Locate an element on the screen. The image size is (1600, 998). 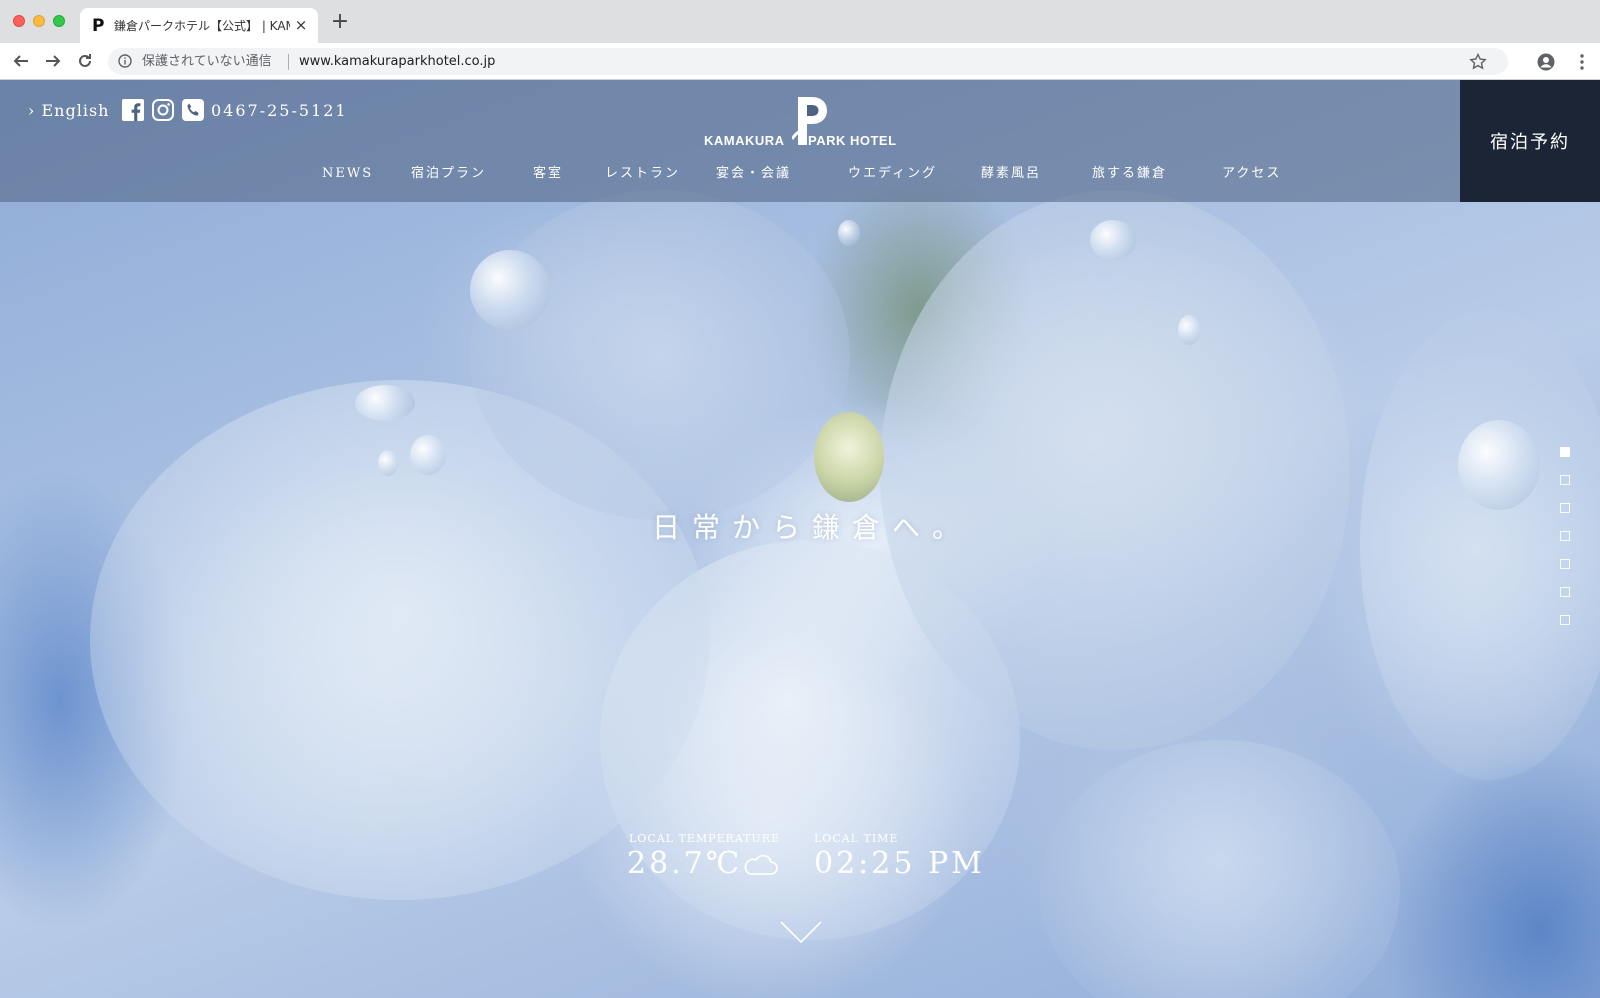
temperature-label: LOCAL TEMPERATURE is located at coordinates (705, 838).